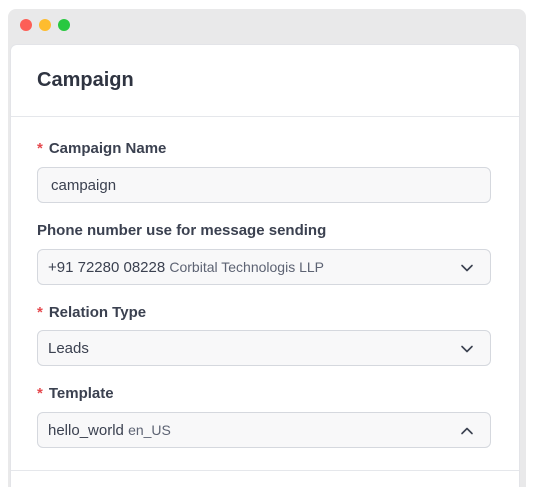 This screenshot has height=487, width=533. I want to click on relation-type-select: Leads, so click(264, 348).